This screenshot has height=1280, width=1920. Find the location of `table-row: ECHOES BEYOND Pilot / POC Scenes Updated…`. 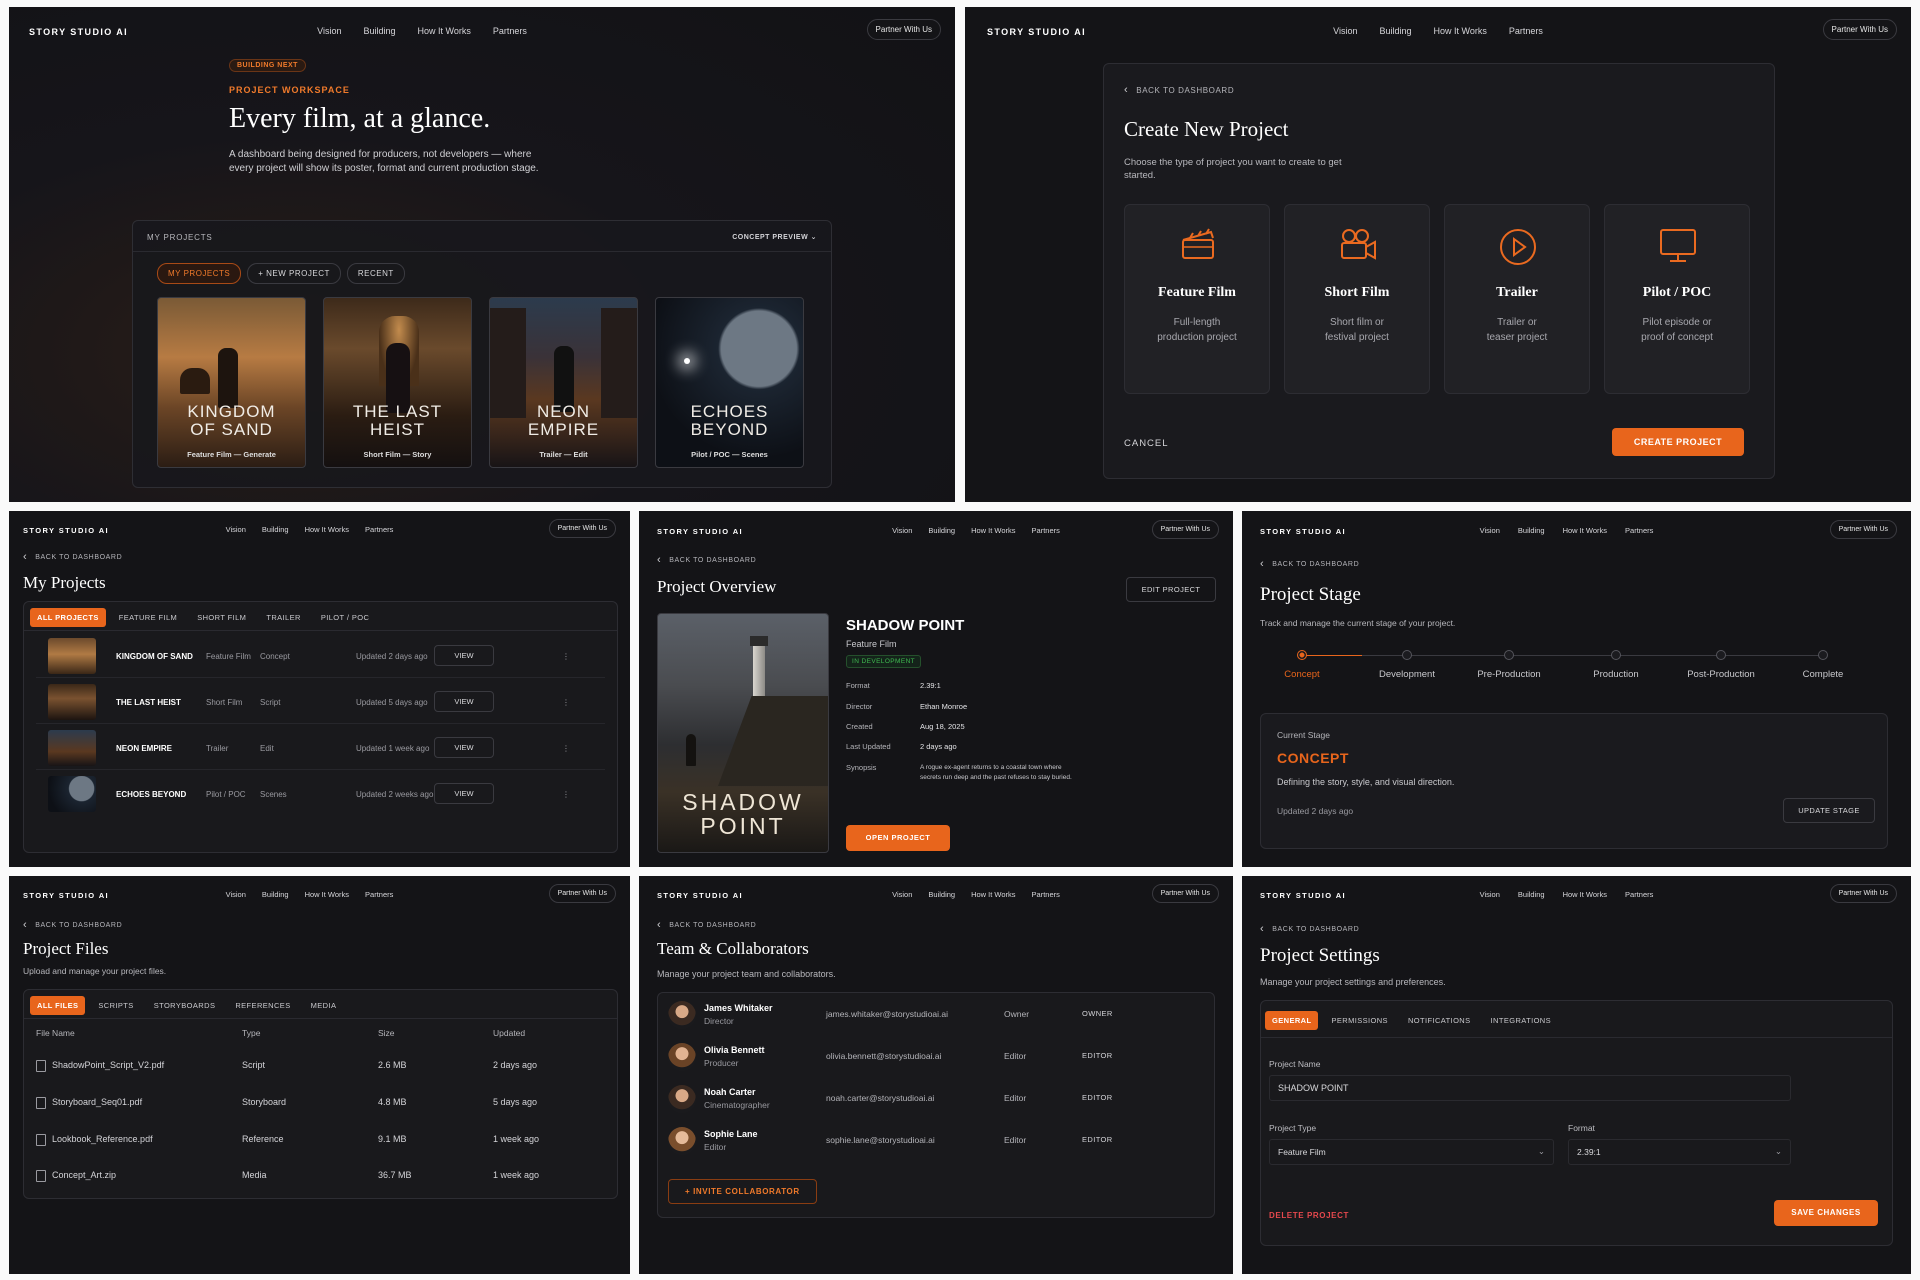

table-row: ECHOES BEYOND Pilot / POC Scenes Updated… is located at coordinates (320, 794).